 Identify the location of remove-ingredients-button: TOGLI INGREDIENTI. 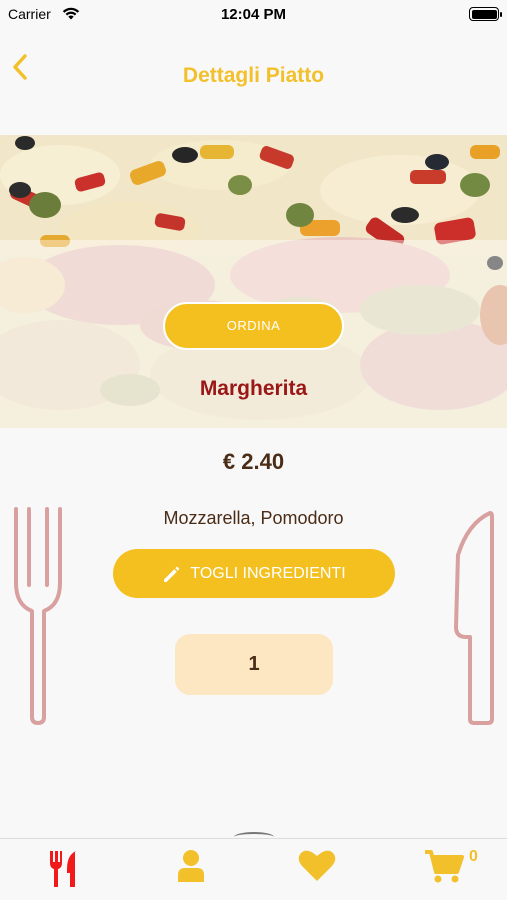
(254, 573).